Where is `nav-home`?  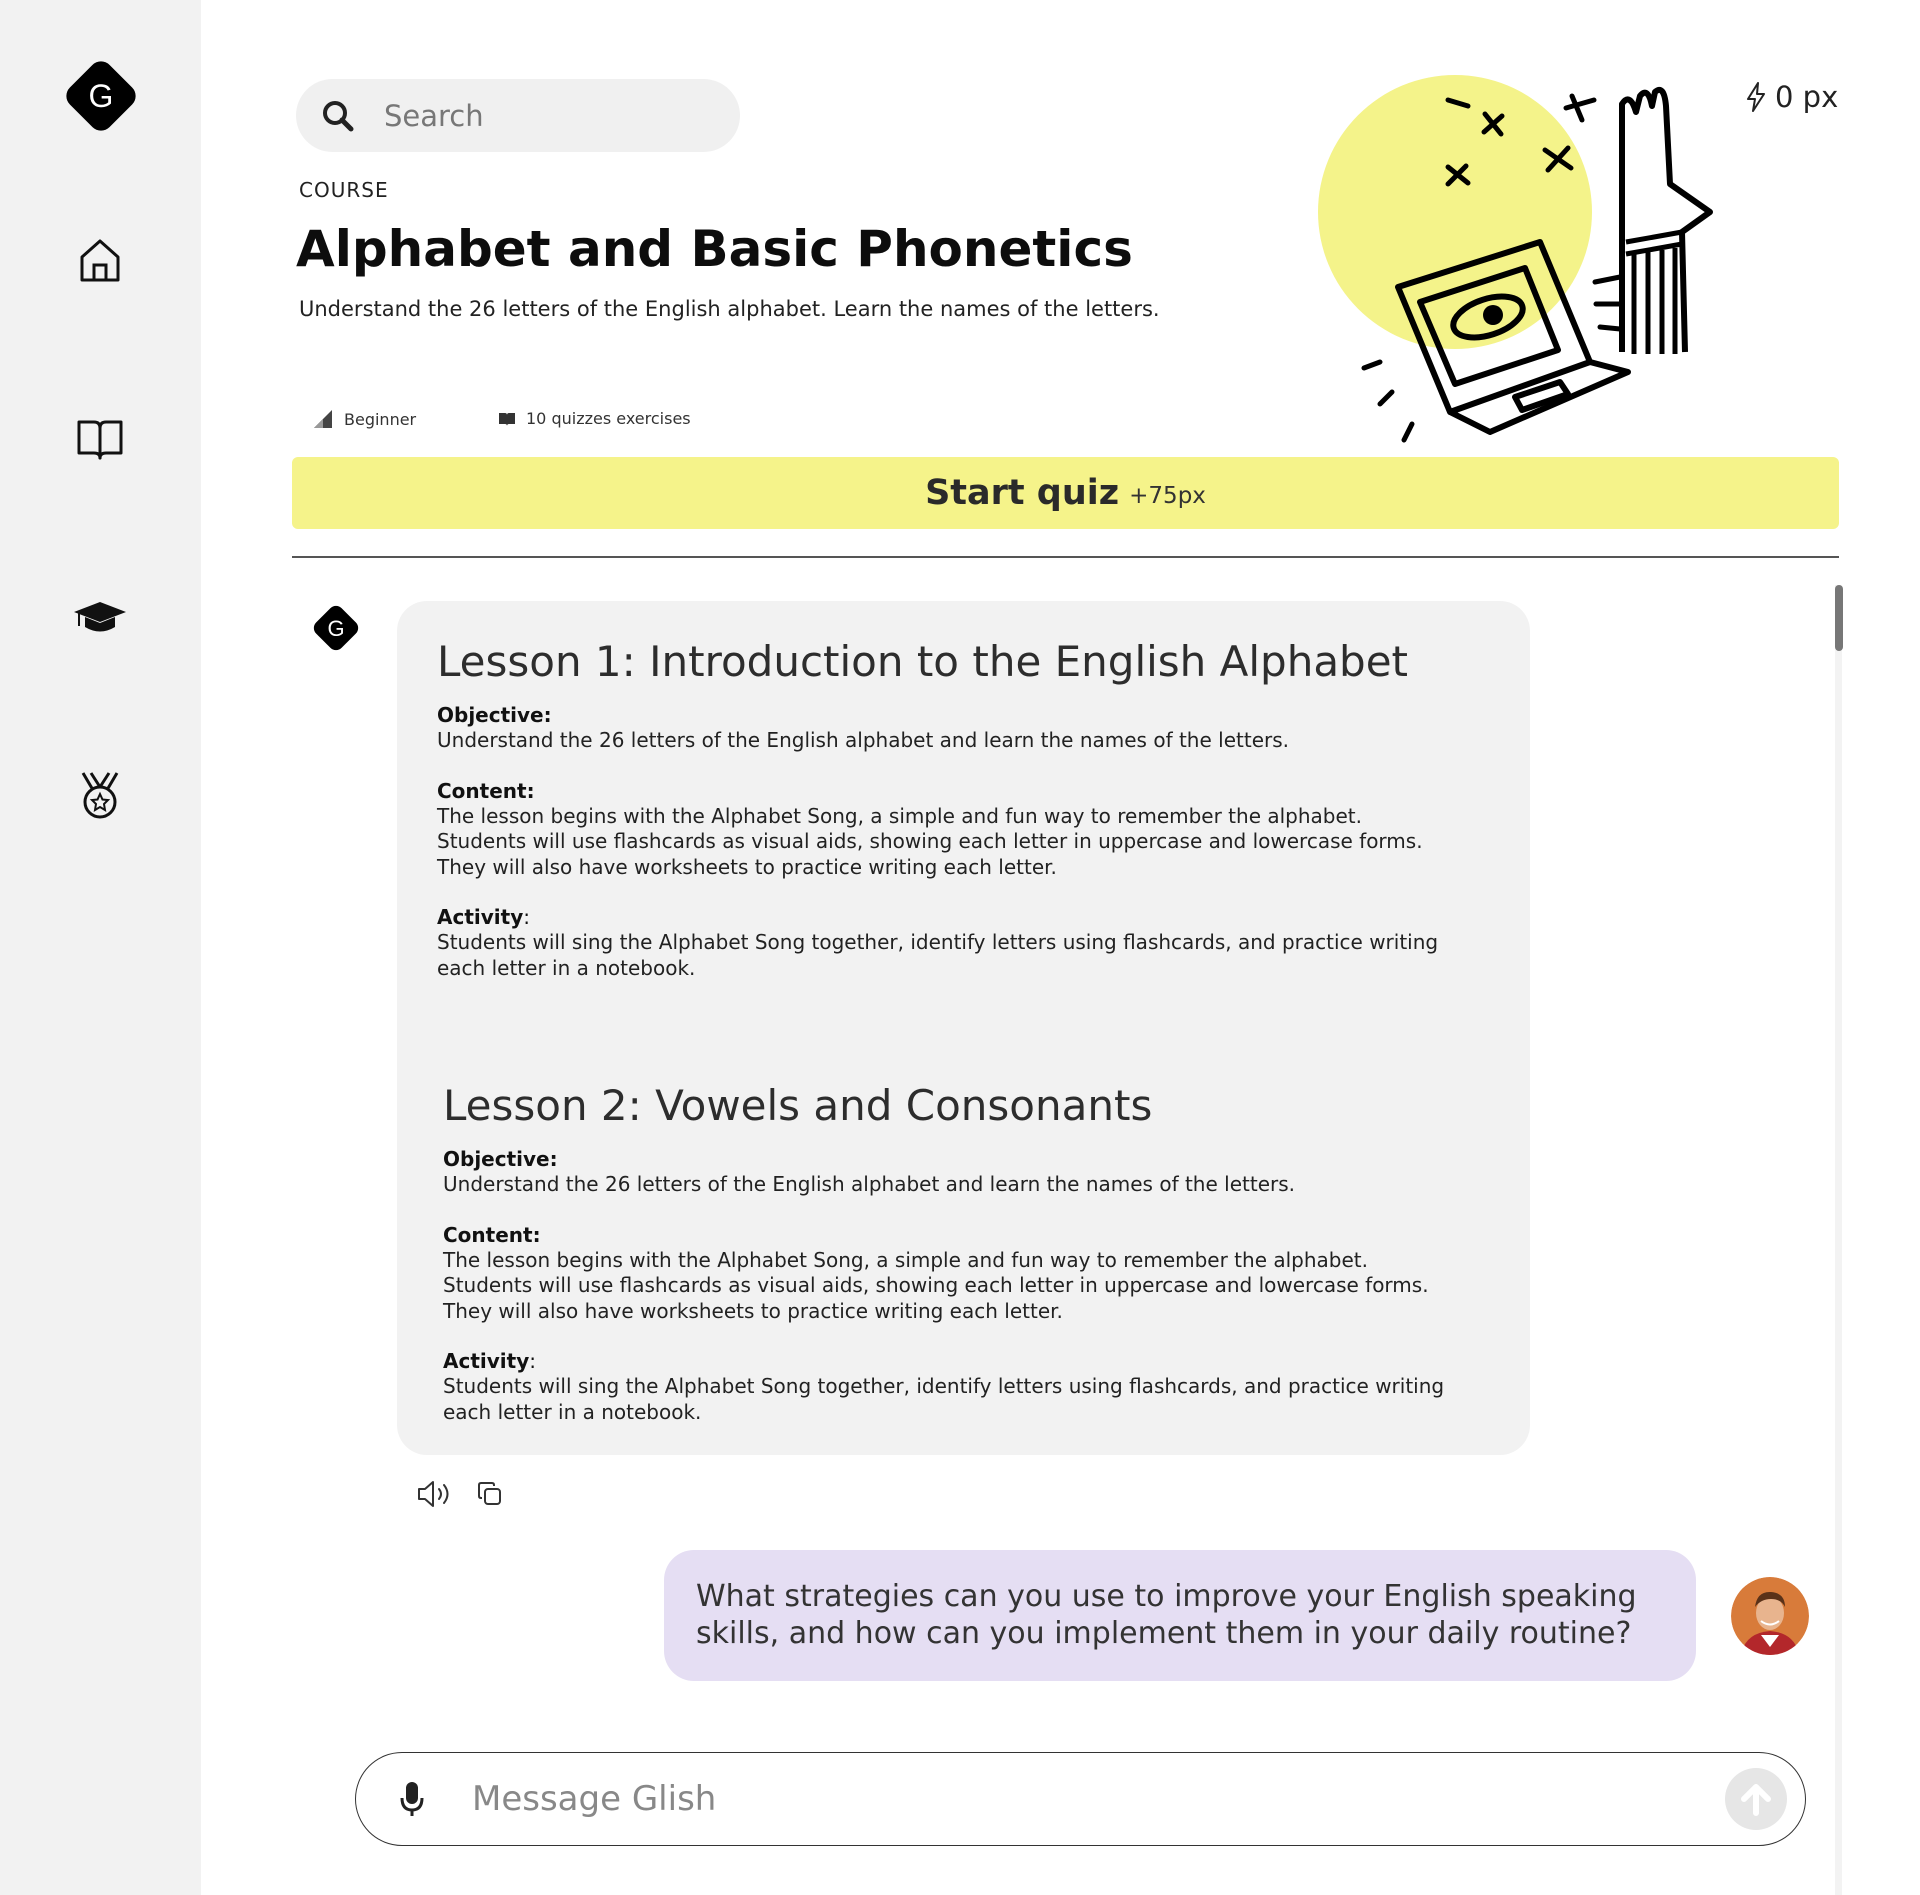 nav-home is located at coordinates (100, 260).